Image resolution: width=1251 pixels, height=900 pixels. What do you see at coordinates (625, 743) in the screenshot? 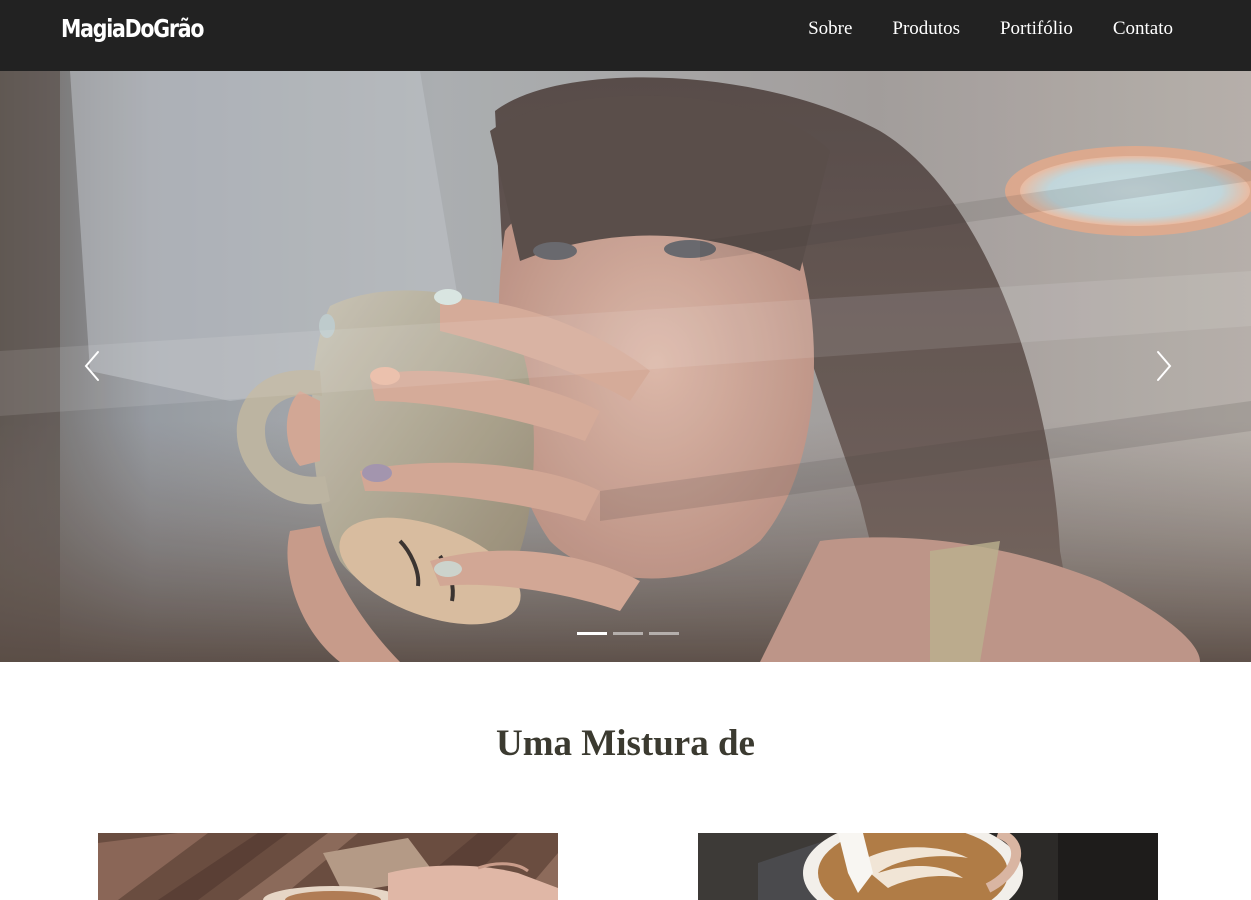
I see `section-title: Uma Mistura de` at bounding box center [625, 743].